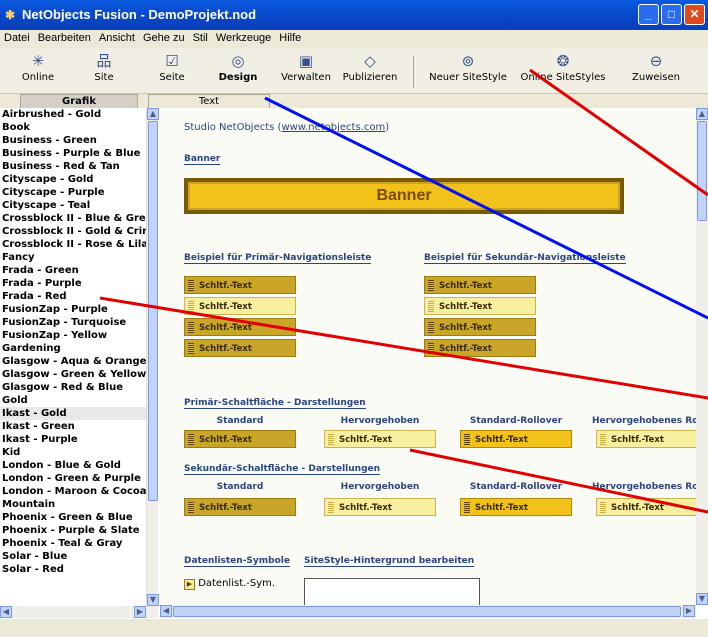  What do you see at coordinates (73, 205) in the screenshot?
I see `style-list-item: Cityscape - Teal` at bounding box center [73, 205].